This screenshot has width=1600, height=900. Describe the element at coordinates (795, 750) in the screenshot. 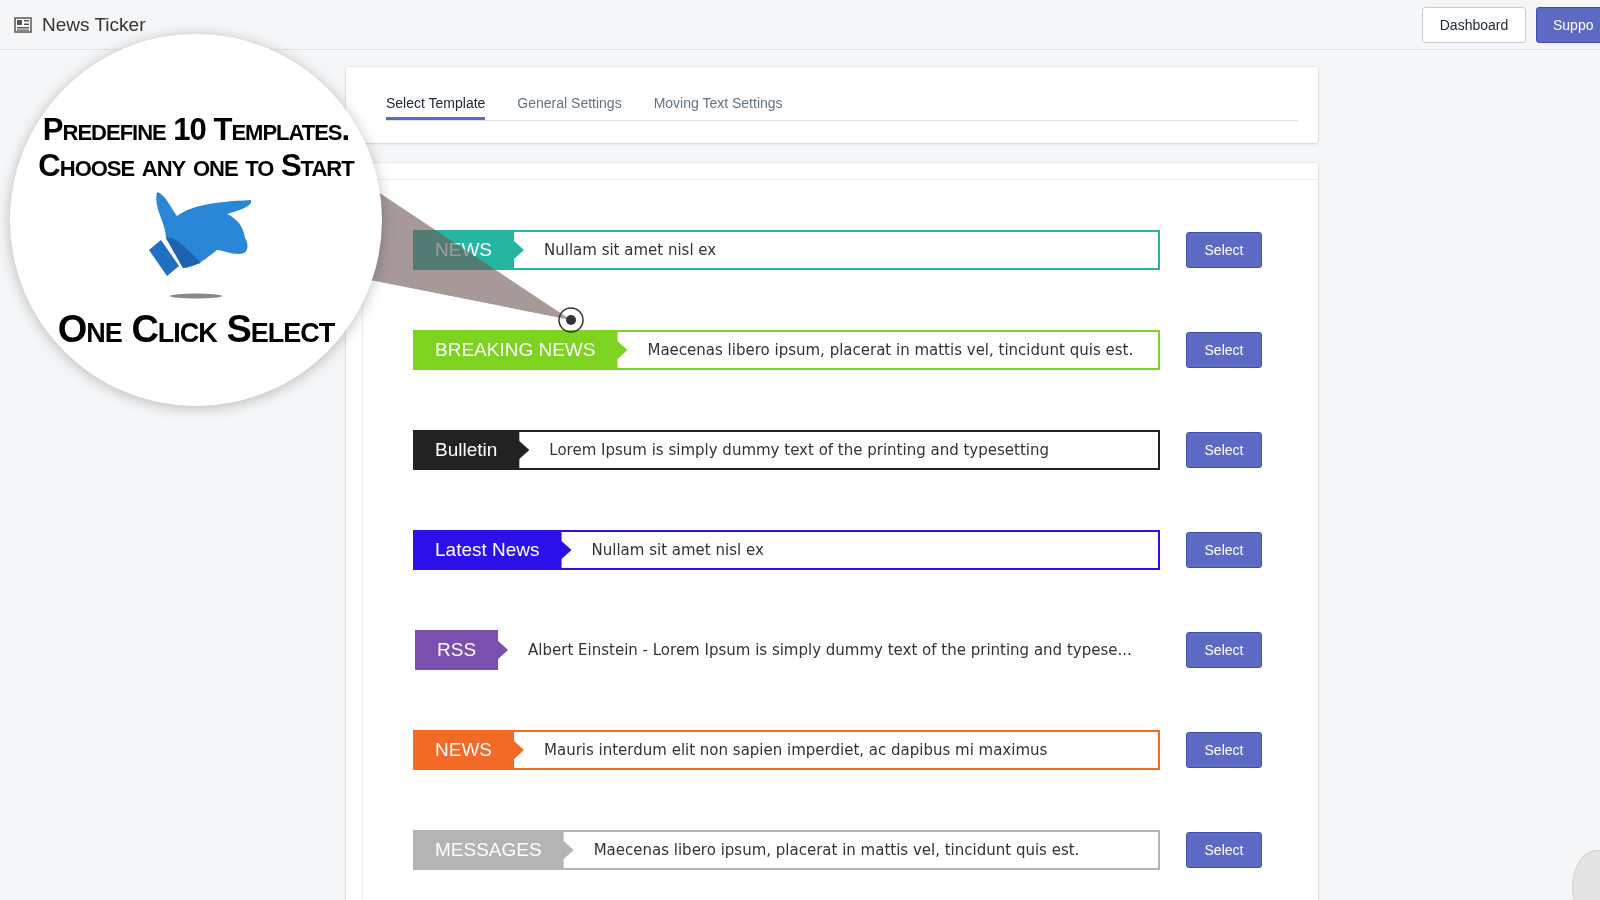

I see `ticker-text: Mauris interdum elit non sapien imperdiet, ac dapibus mi maximus` at that location.